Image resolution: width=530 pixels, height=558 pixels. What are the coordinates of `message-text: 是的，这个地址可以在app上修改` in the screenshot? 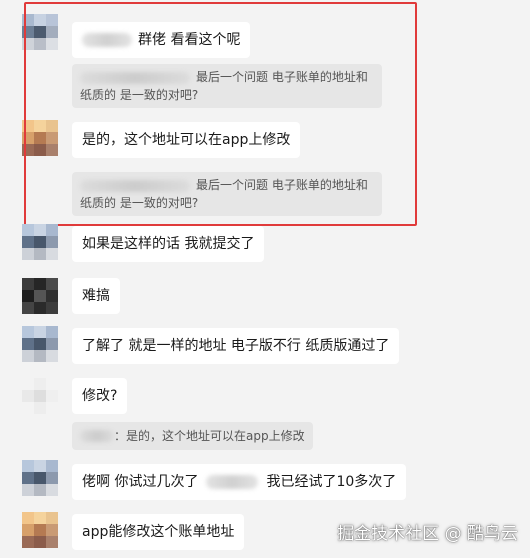 It's located at (186, 140).